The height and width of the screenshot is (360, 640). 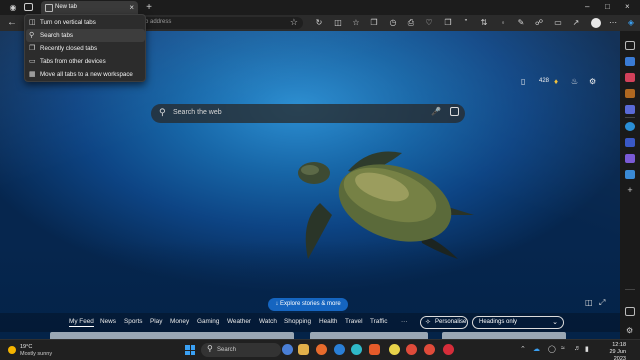 What do you see at coordinates (629, 330) in the screenshot?
I see `sidebar-settings-gear-icon: ⚙` at bounding box center [629, 330].